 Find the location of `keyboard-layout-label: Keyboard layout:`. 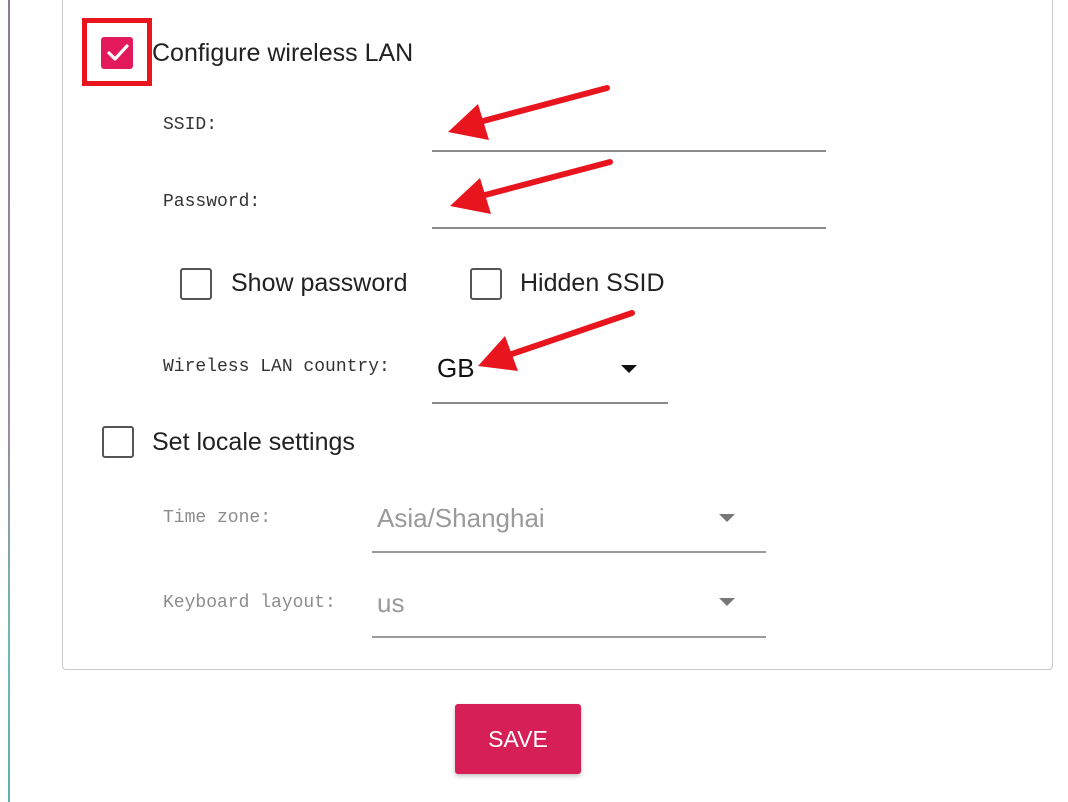

keyboard-layout-label: Keyboard layout: is located at coordinates (249, 603).